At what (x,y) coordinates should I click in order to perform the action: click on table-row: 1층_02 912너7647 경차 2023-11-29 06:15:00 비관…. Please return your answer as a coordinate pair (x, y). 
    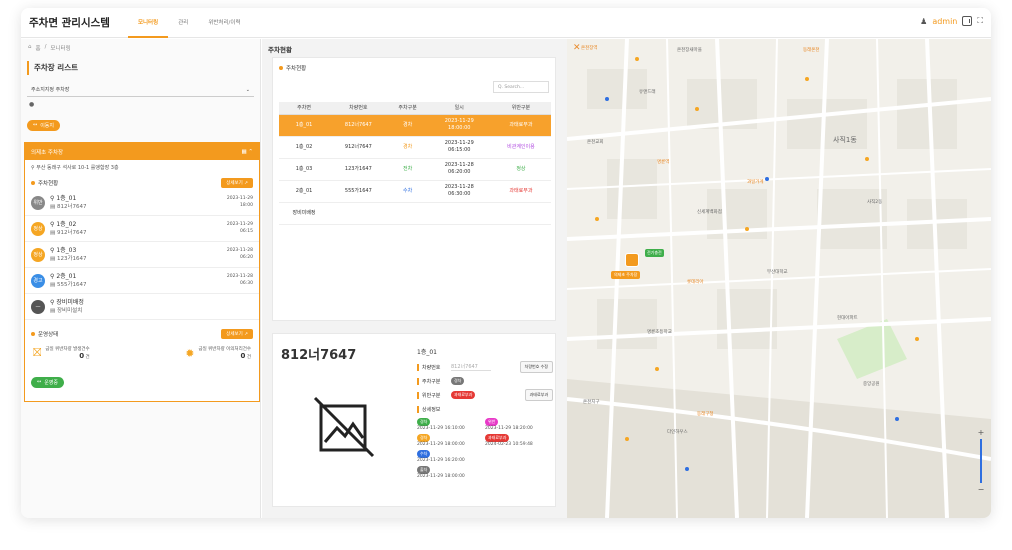
    Looking at the image, I should click on (415, 147).